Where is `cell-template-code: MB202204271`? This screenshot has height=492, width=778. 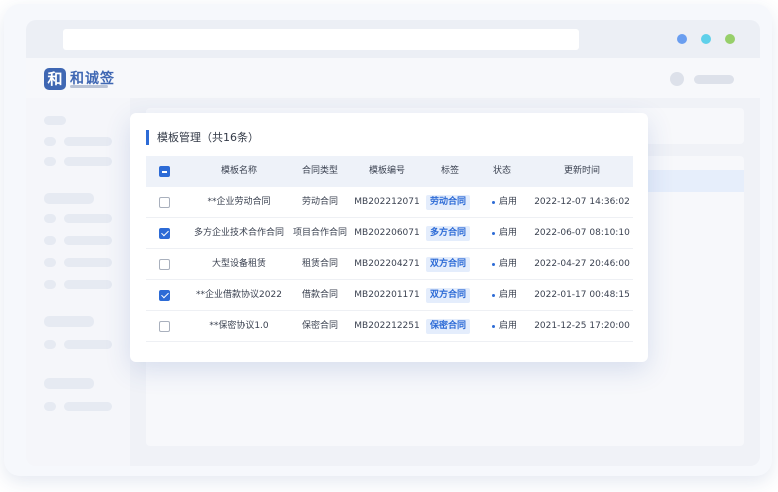 cell-template-code: MB202204271 is located at coordinates (387, 264).